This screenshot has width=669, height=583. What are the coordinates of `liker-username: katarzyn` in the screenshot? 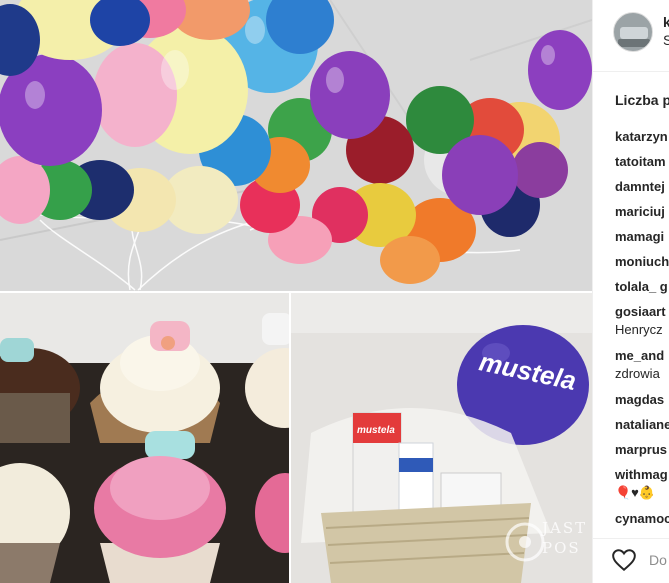 It's located at (641, 136).